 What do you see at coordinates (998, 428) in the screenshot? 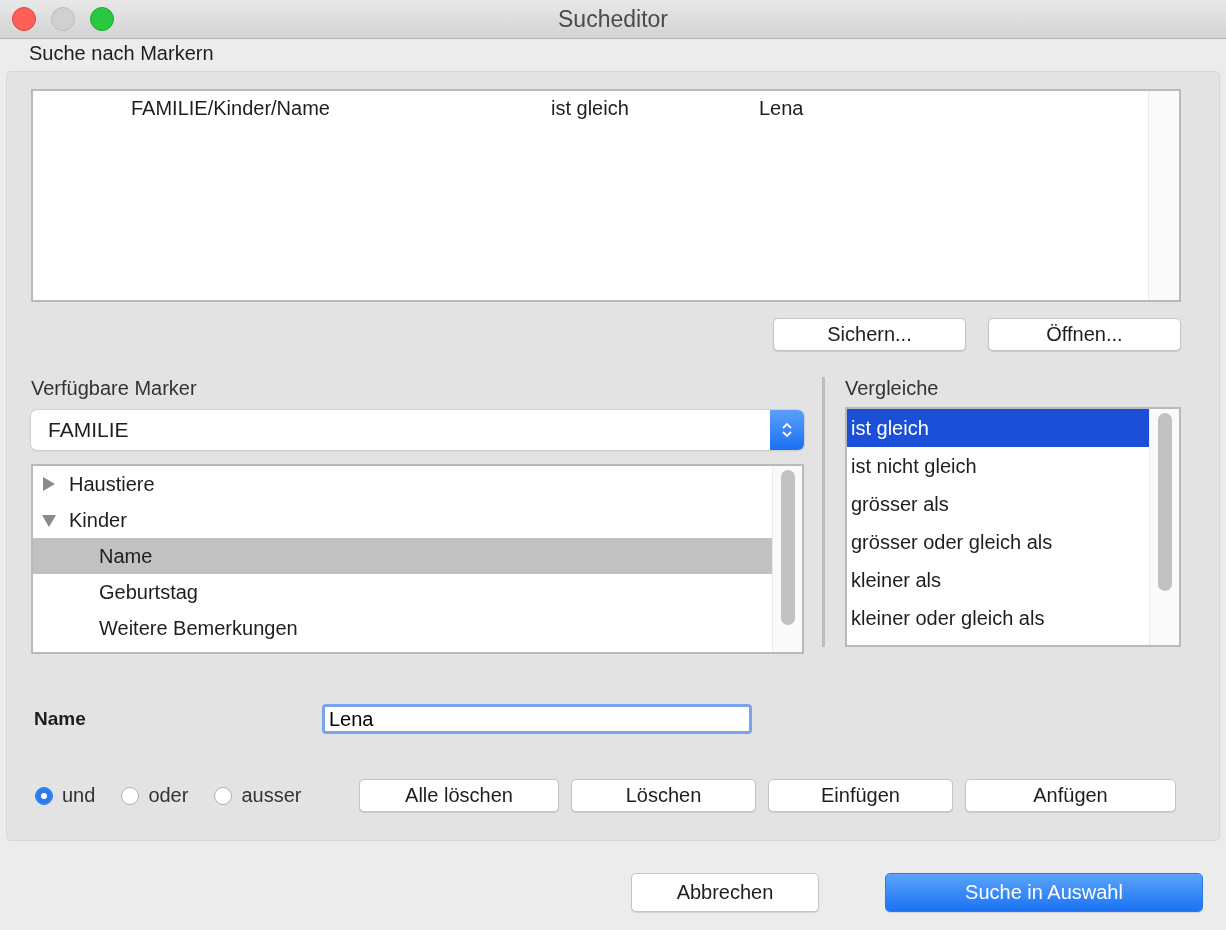
I see `list-item: ist gleich` at bounding box center [998, 428].